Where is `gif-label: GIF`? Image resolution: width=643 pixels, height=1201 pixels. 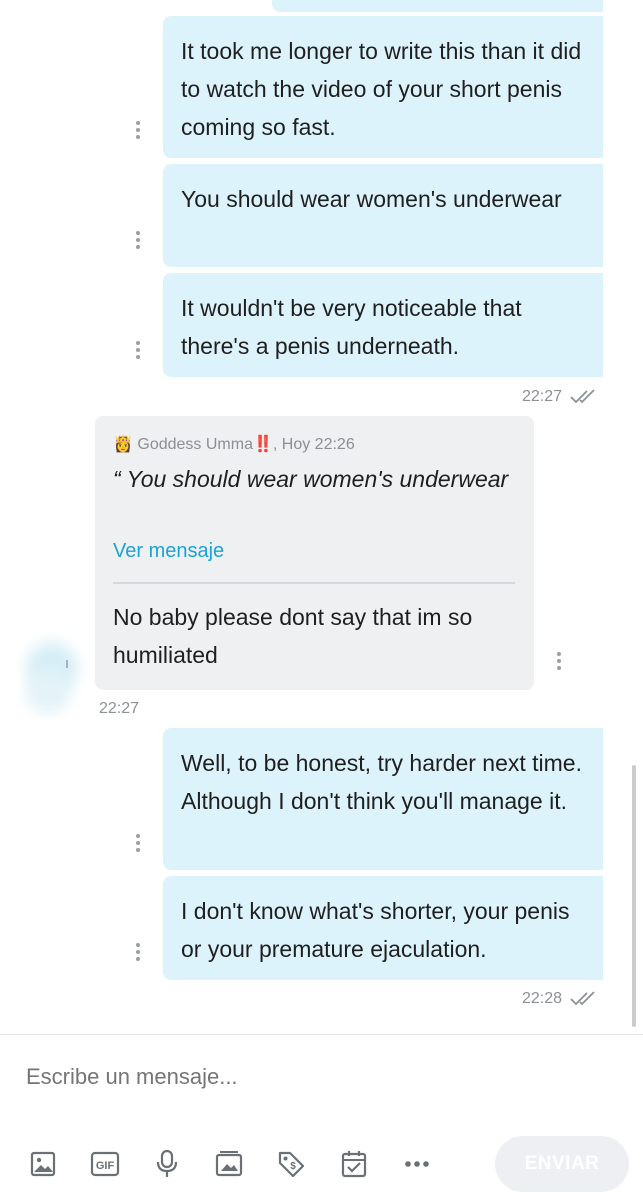 gif-label: GIF is located at coordinates (105, 1166).